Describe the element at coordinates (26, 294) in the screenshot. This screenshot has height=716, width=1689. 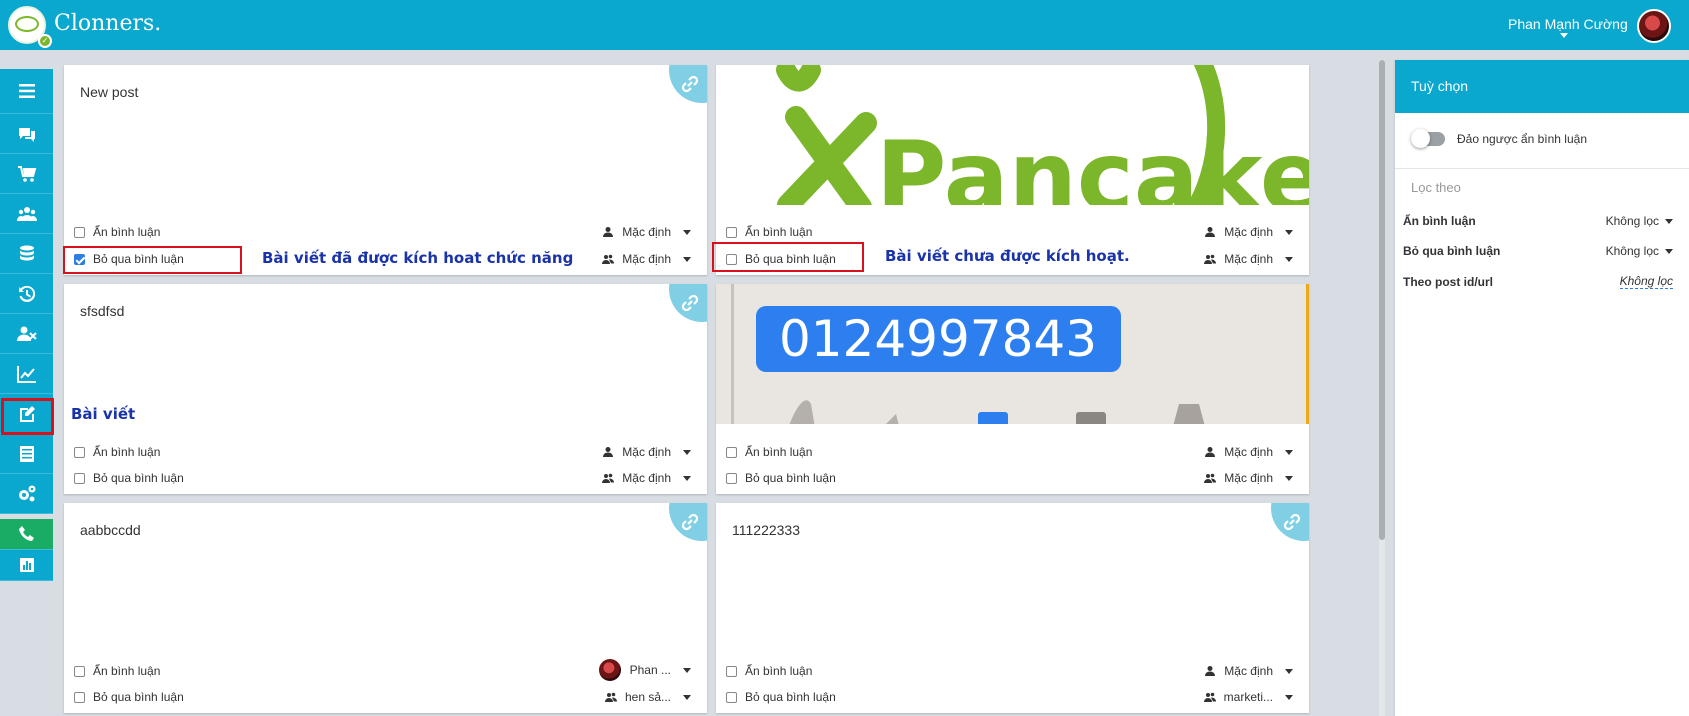
I see `sidebar-item-history` at that location.